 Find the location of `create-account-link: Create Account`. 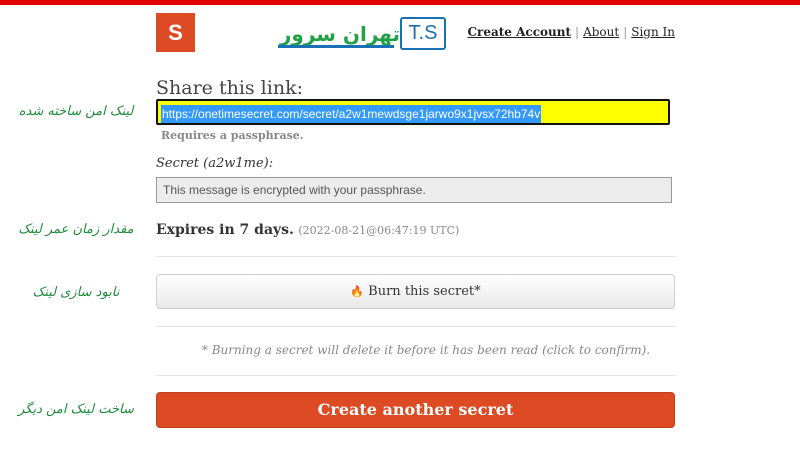

create-account-link: Create Account is located at coordinates (519, 32).